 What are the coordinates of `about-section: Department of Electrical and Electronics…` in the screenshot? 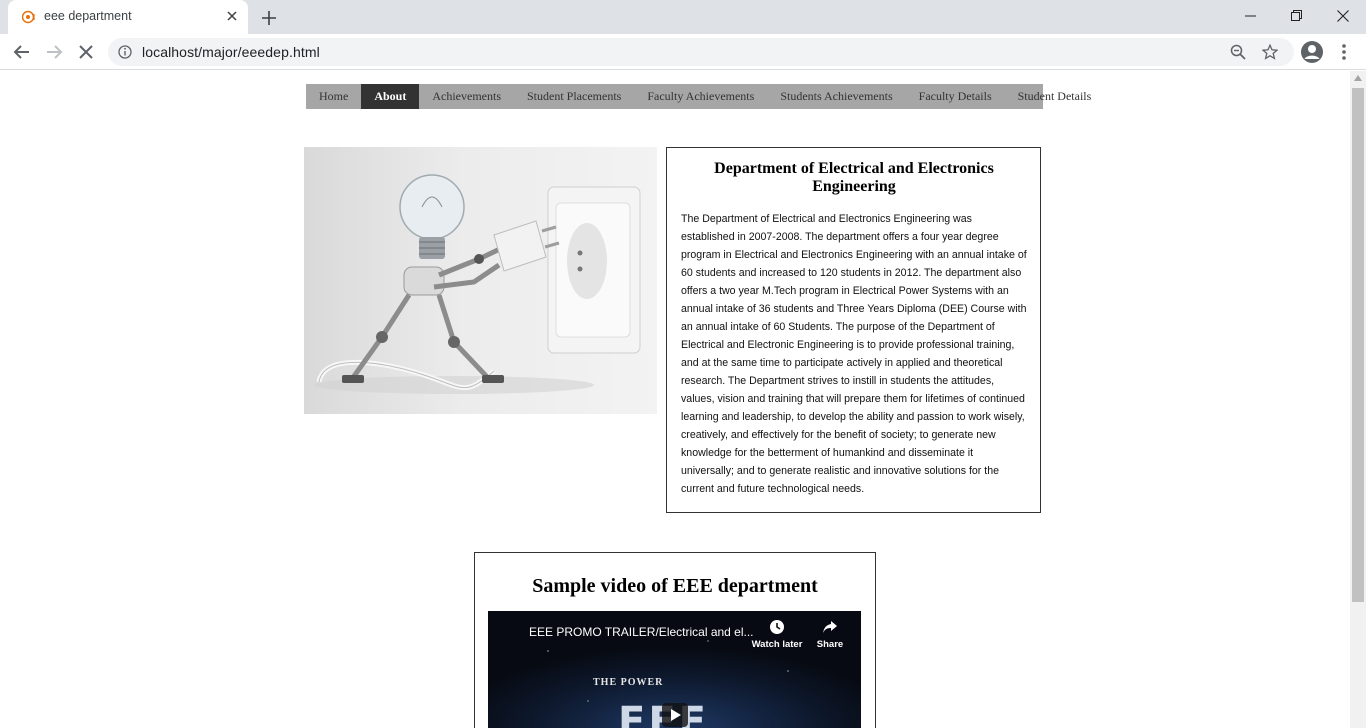 It's located at (853, 330).